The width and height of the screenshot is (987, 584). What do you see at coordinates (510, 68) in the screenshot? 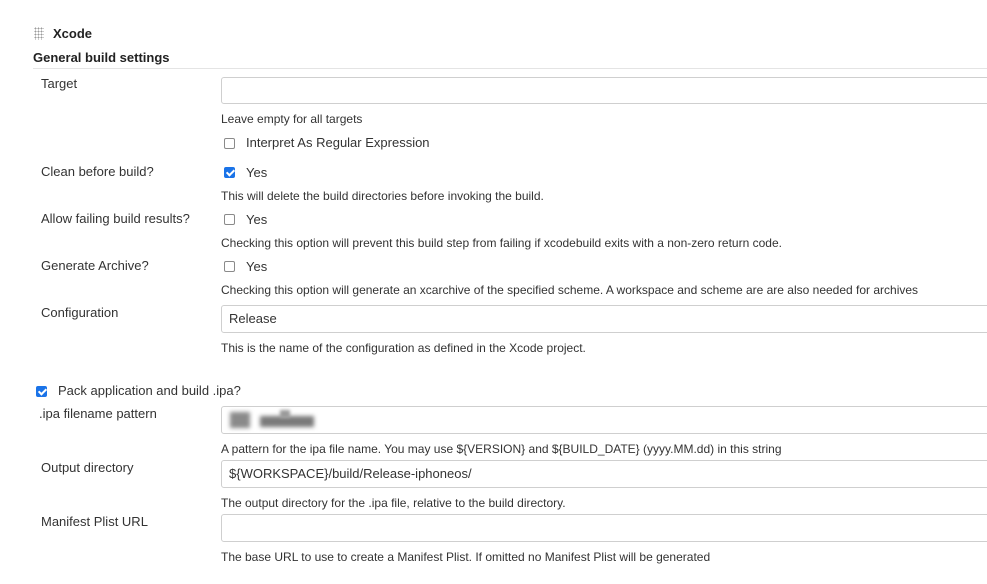
I see `group-divider` at bounding box center [510, 68].